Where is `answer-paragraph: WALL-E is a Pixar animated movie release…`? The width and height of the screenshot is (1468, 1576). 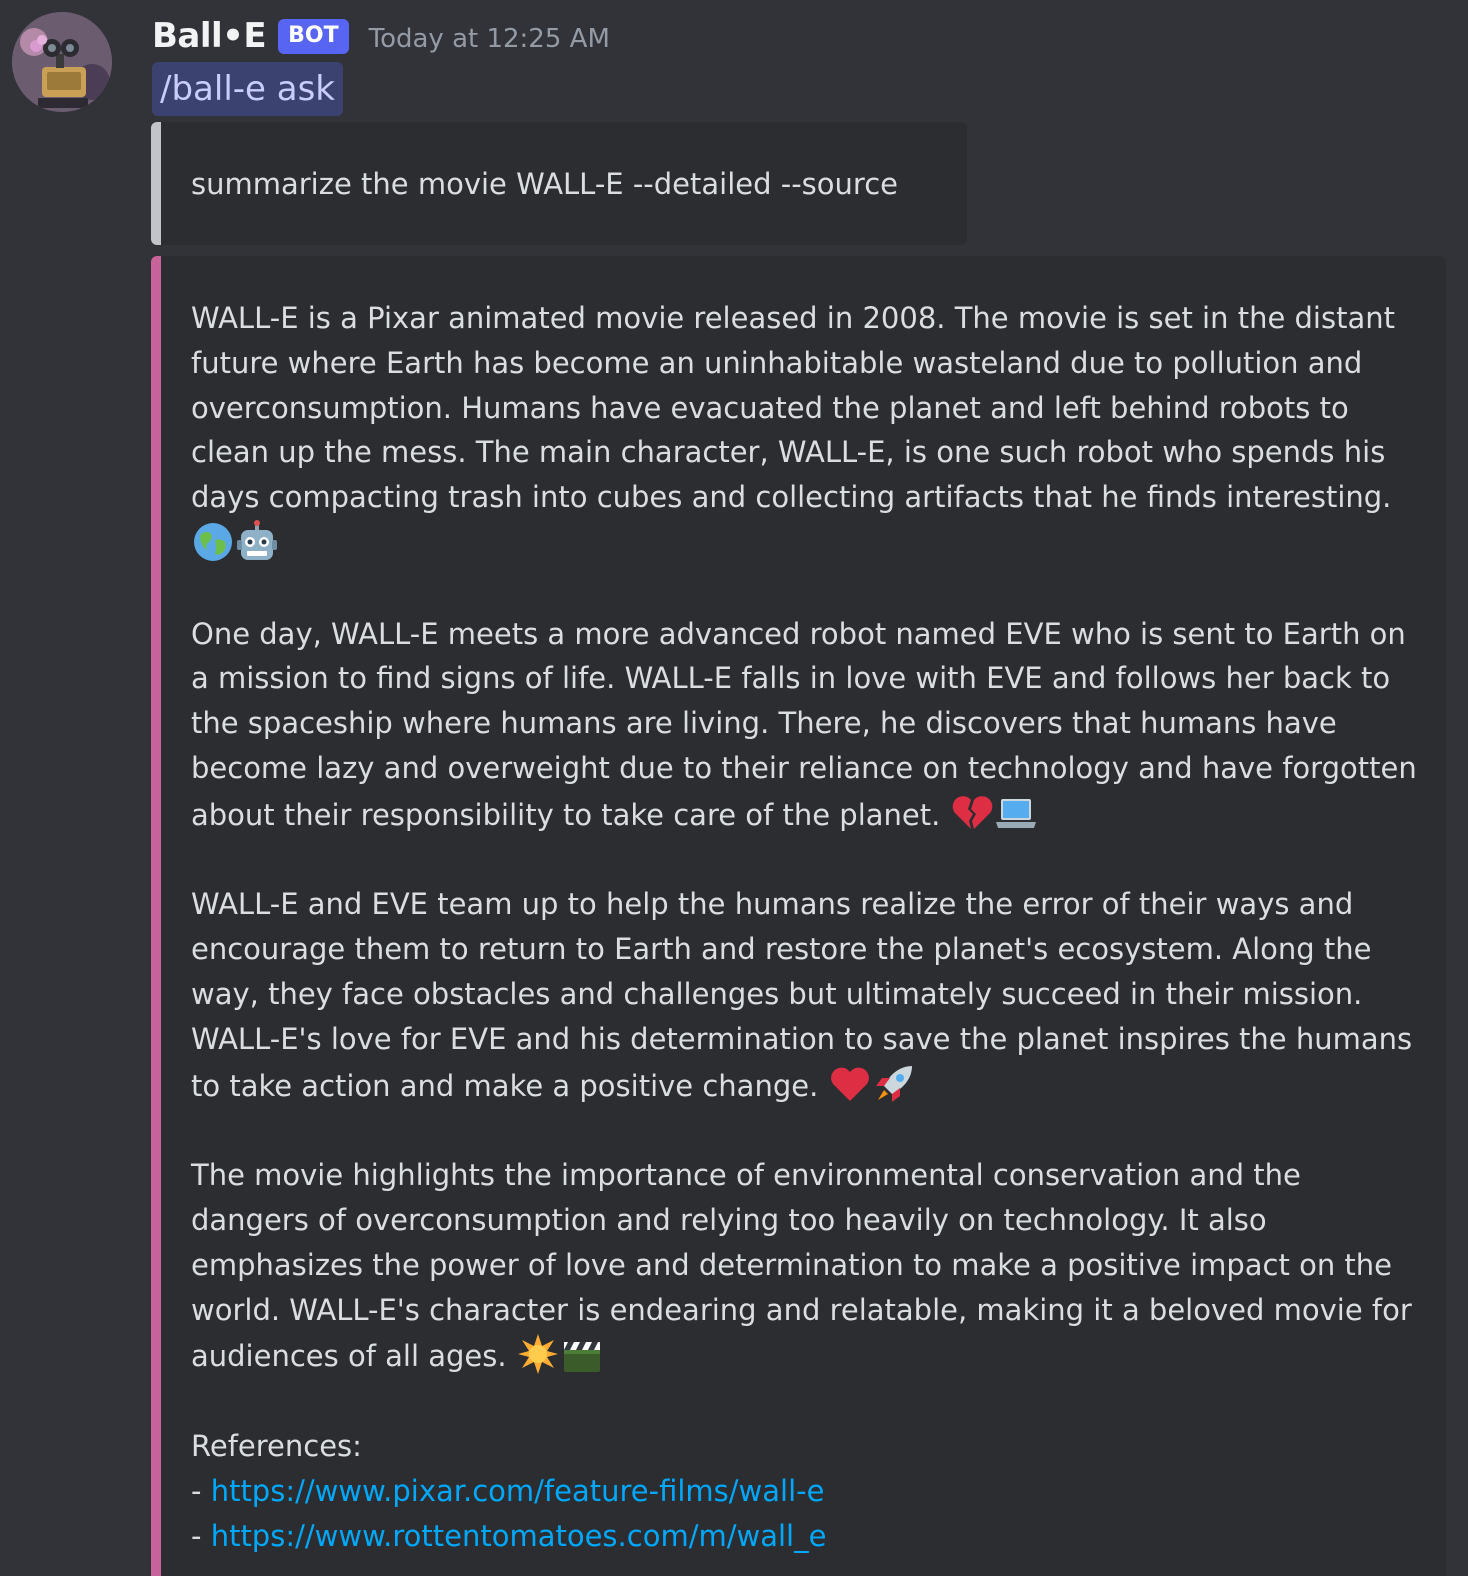
answer-paragraph: WALL-E is a Pixar animated movie release… is located at coordinates (806, 431).